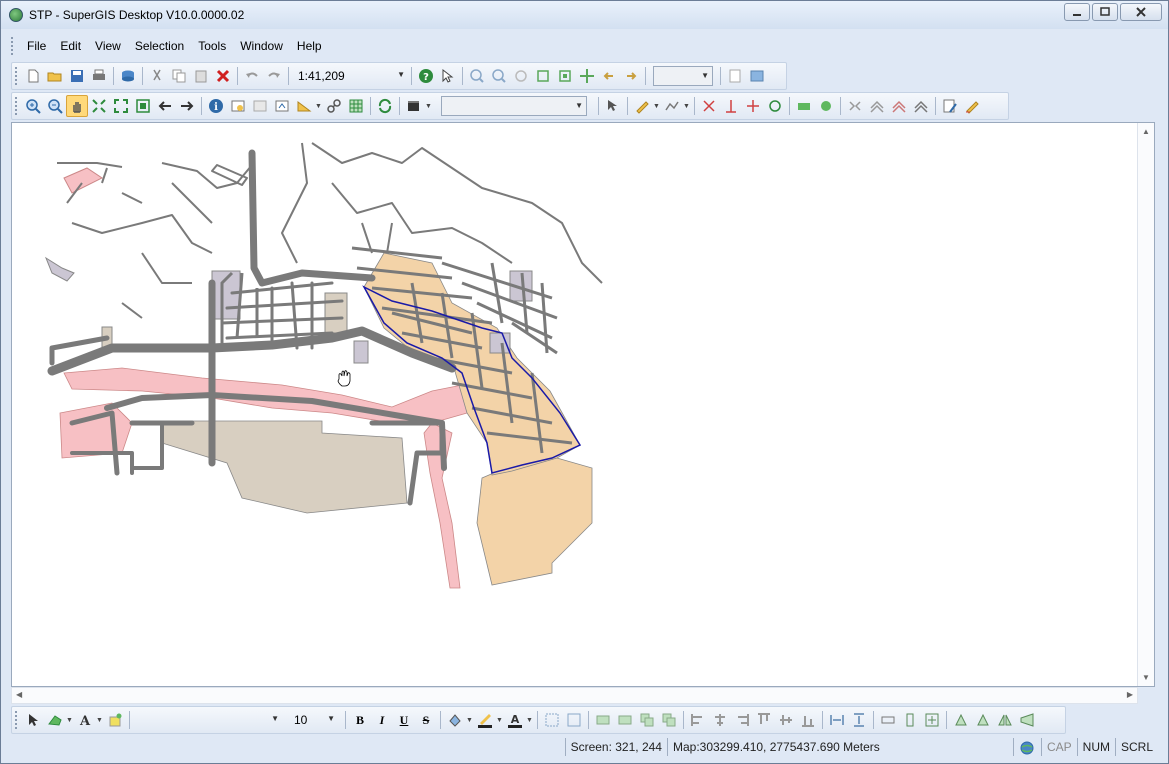 The image size is (1169, 764). What do you see at coordinates (99, 106) in the screenshot?
I see `full-extent-button` at bounding box center [99, 106].